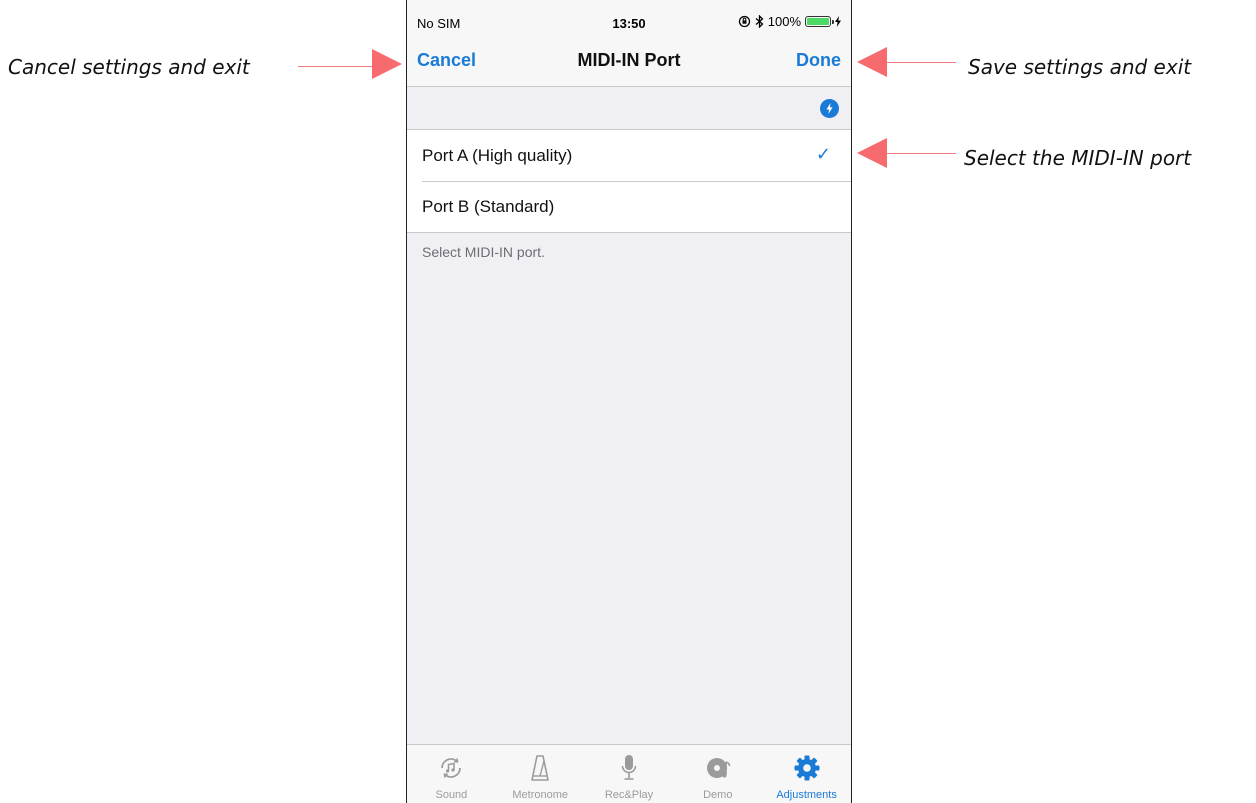 This screenshot has width=1256, height=803. What do you see at coordinates (483, 252) in the screenshot?
I see `section-footer-note: Select MIDI-IN port.` at bounding box center [483, 252].